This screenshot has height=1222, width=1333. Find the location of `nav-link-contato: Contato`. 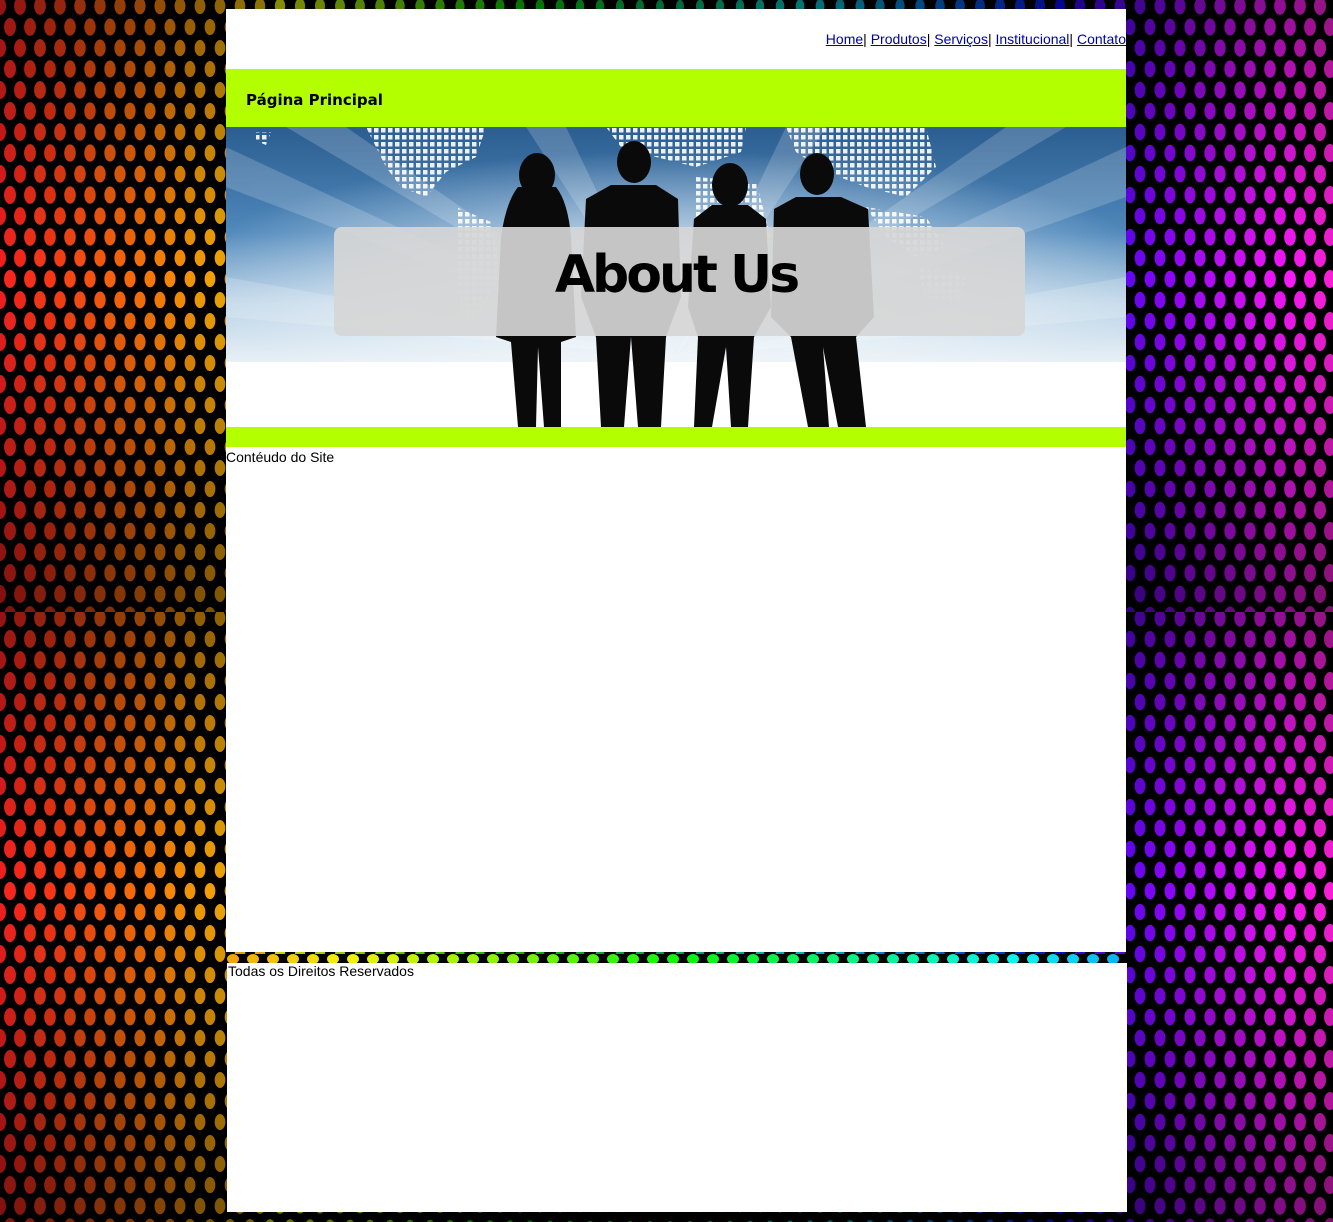

nav-link-contato: Contato is located at coordinates (1101, 39).